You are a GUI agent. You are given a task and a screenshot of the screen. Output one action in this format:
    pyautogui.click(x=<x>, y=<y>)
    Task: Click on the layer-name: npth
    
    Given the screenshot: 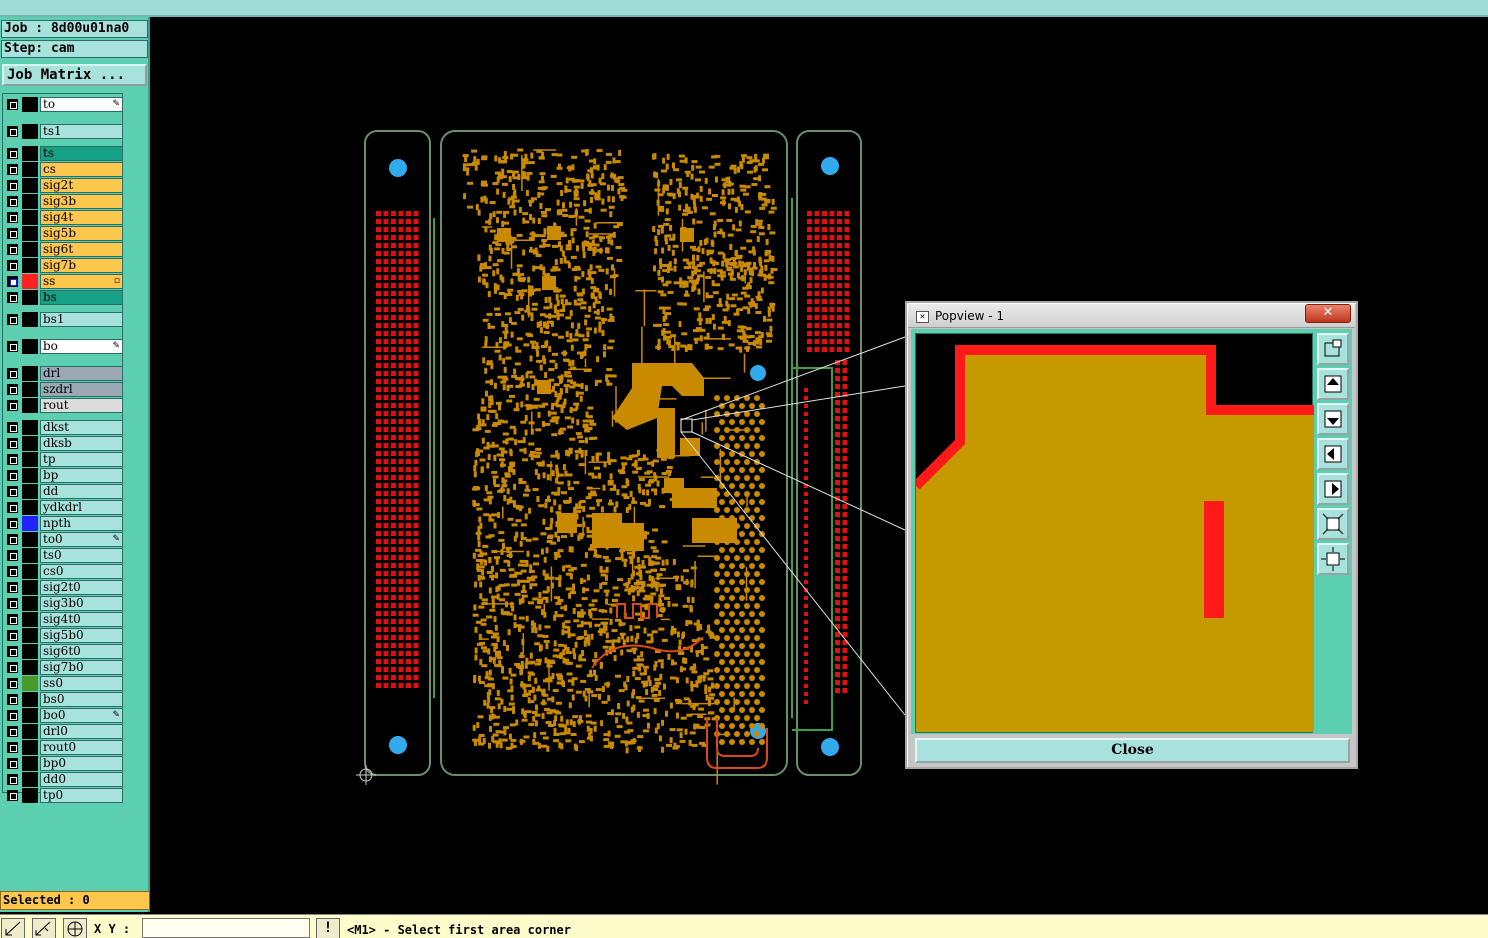 What is the action you would take?
    pyautogui.click(x=81, y=523)
    